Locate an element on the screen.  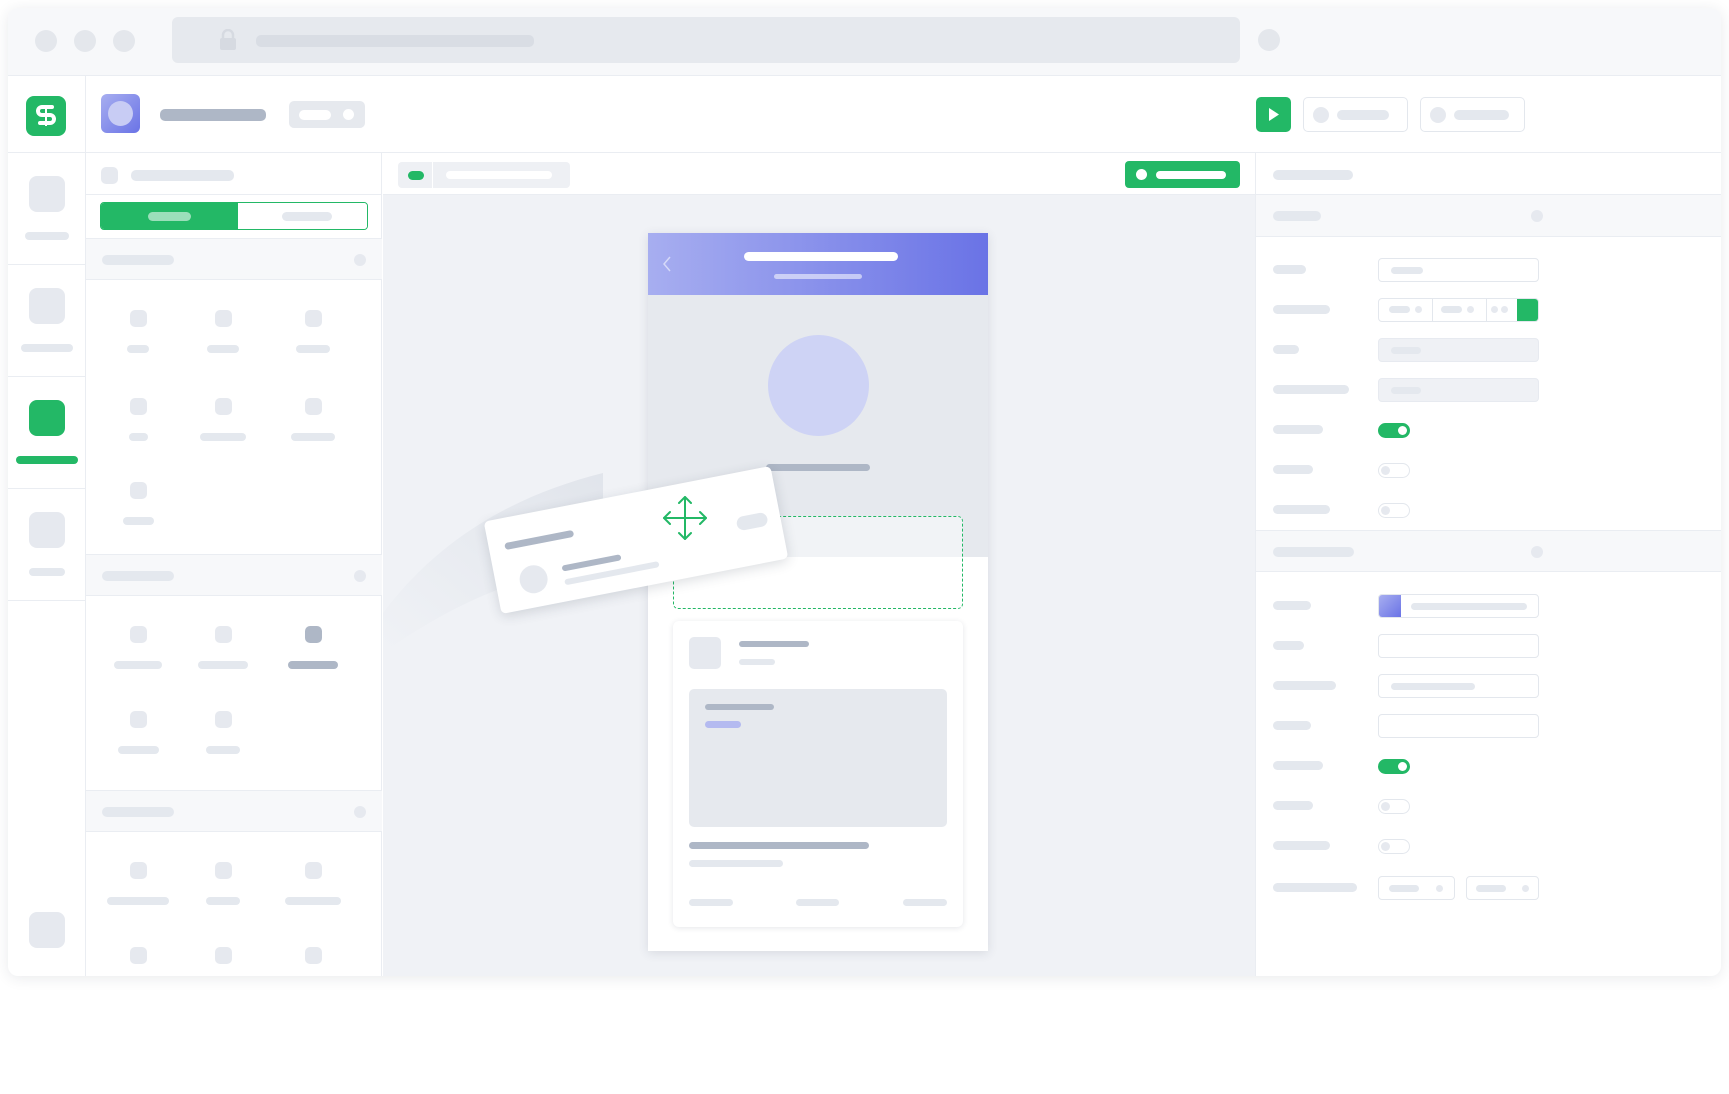
nav-item-3-active is located at coordinates (47, 432).